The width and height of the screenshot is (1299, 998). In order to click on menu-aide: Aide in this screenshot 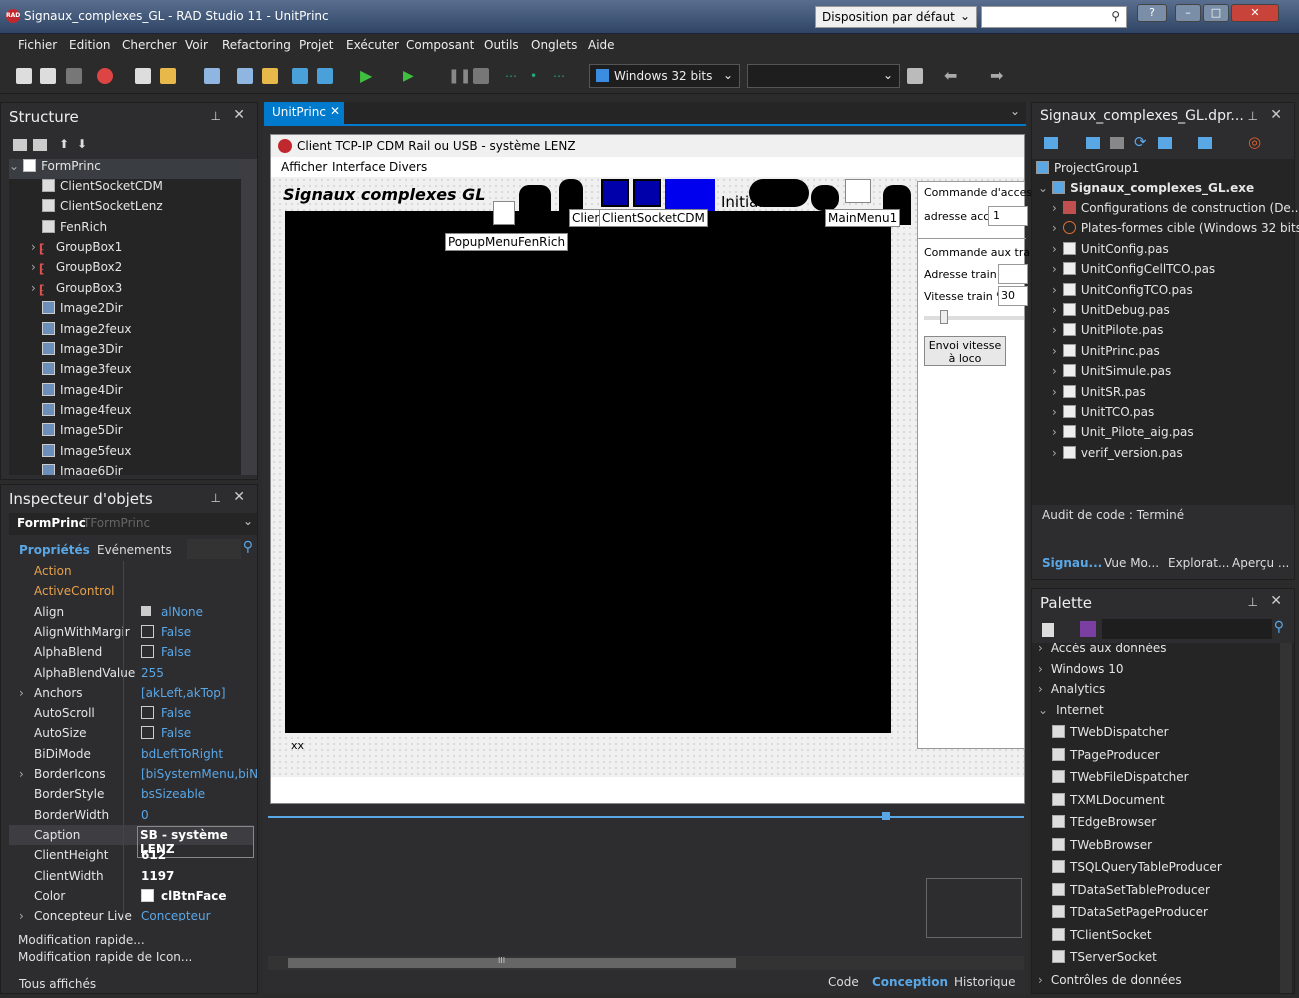, I will do `click(601, 45)`.